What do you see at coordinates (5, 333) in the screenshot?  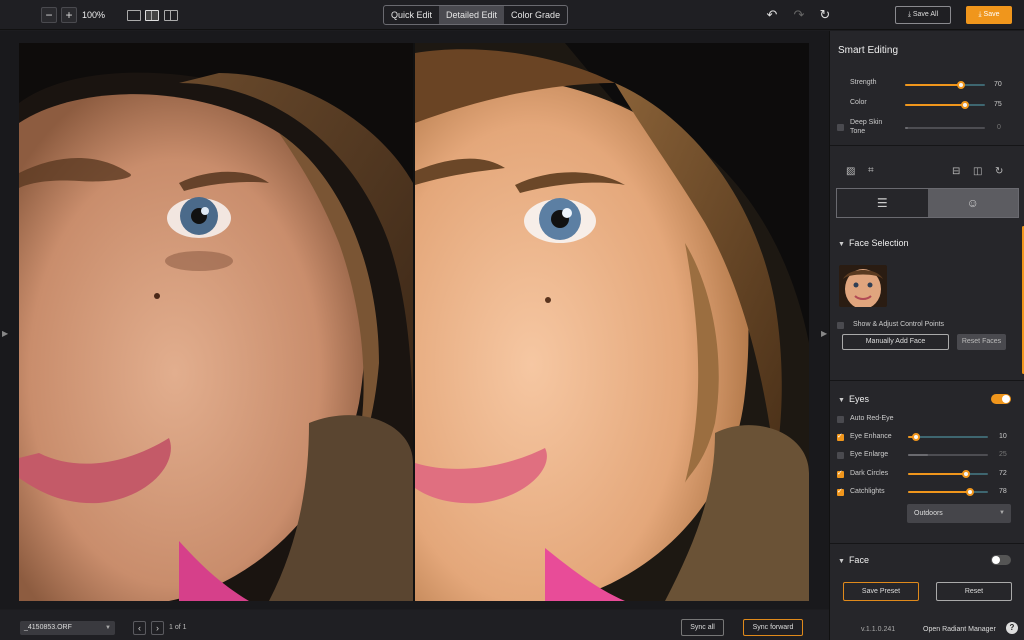 I see `left-panel-arrow-icon: ▶` at bounding box center [5, 333].